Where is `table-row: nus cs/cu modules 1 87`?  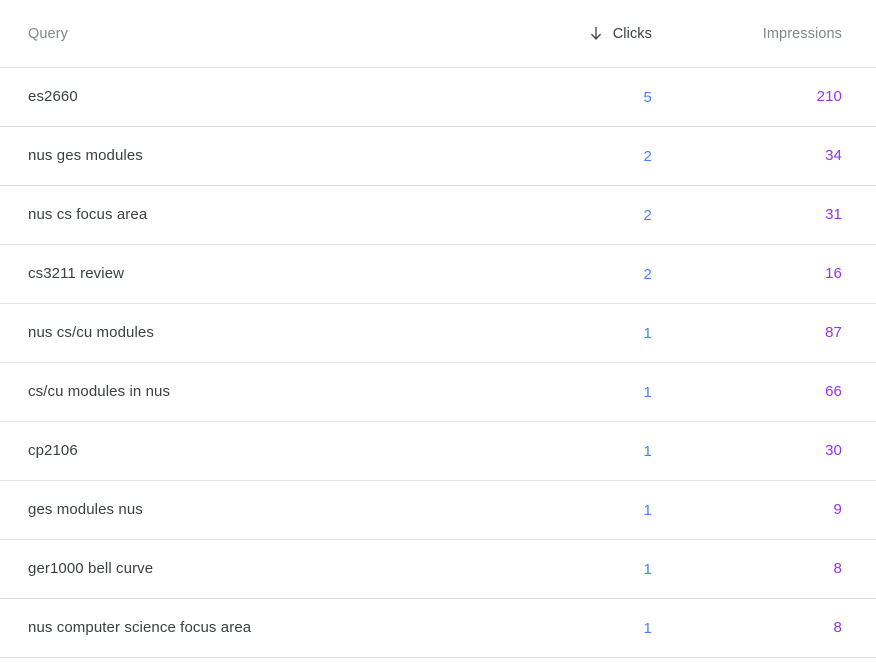 table-row: nus cs/cu modules 1 87 is located at coordinates (438, 333).